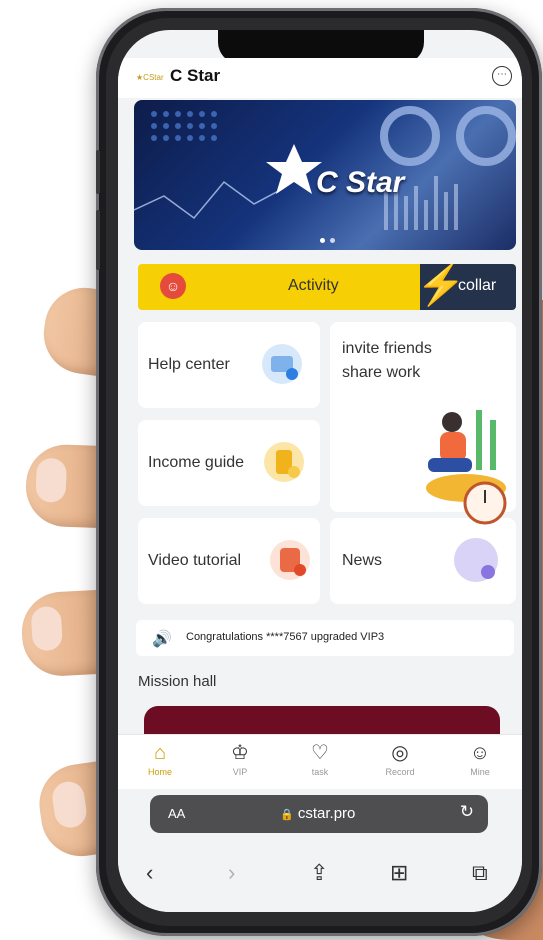 The image size is (543, 940). What do you see at coordinates (231, 873) in the screenshot?
I see `forward-icon: ›` at bounding box center [231, 873].